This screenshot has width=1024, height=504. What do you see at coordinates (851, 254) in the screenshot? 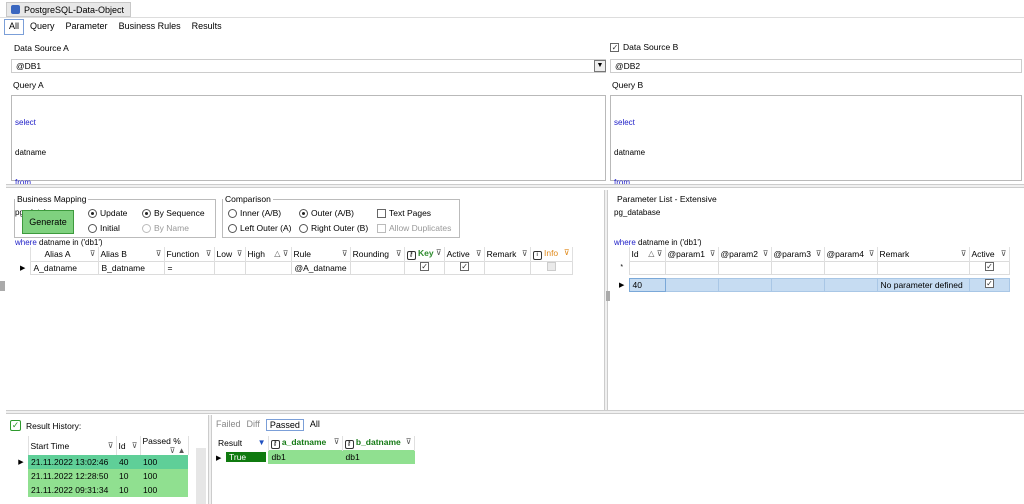
I see `col-param4: @param4 ⊽` at bounding box center [851, 254].